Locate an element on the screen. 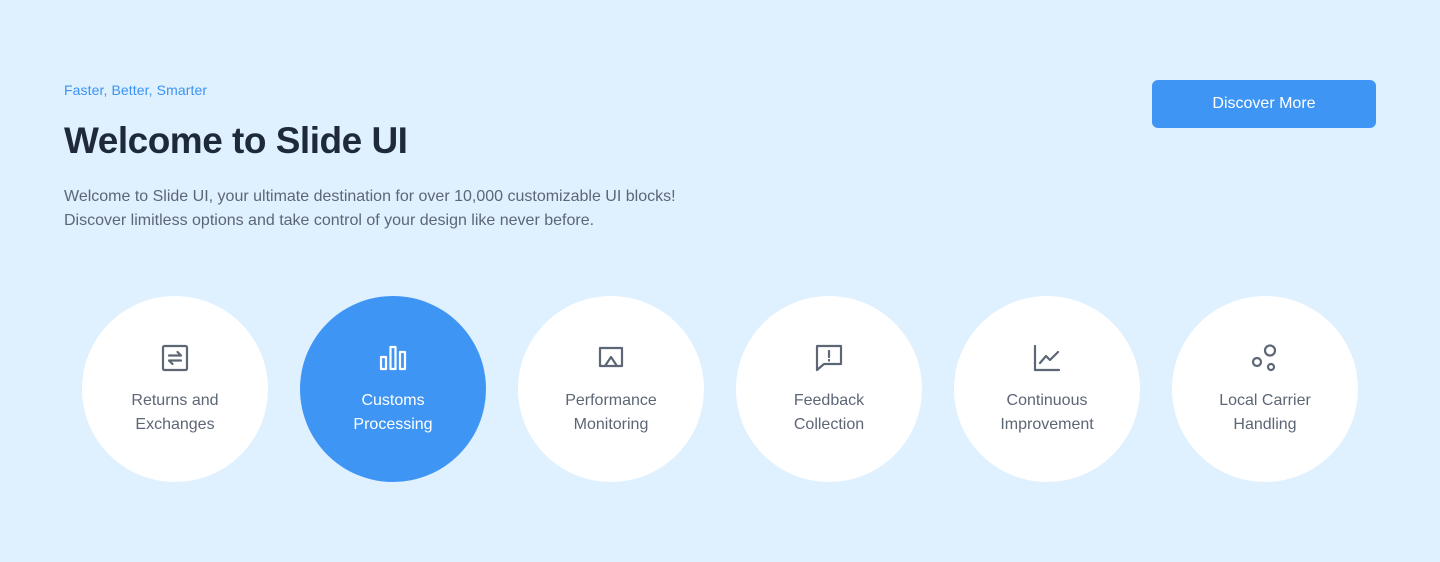 The image size is (1440, 562). feature-label: Continuous Improvement is located at coordinates (1047, 412).